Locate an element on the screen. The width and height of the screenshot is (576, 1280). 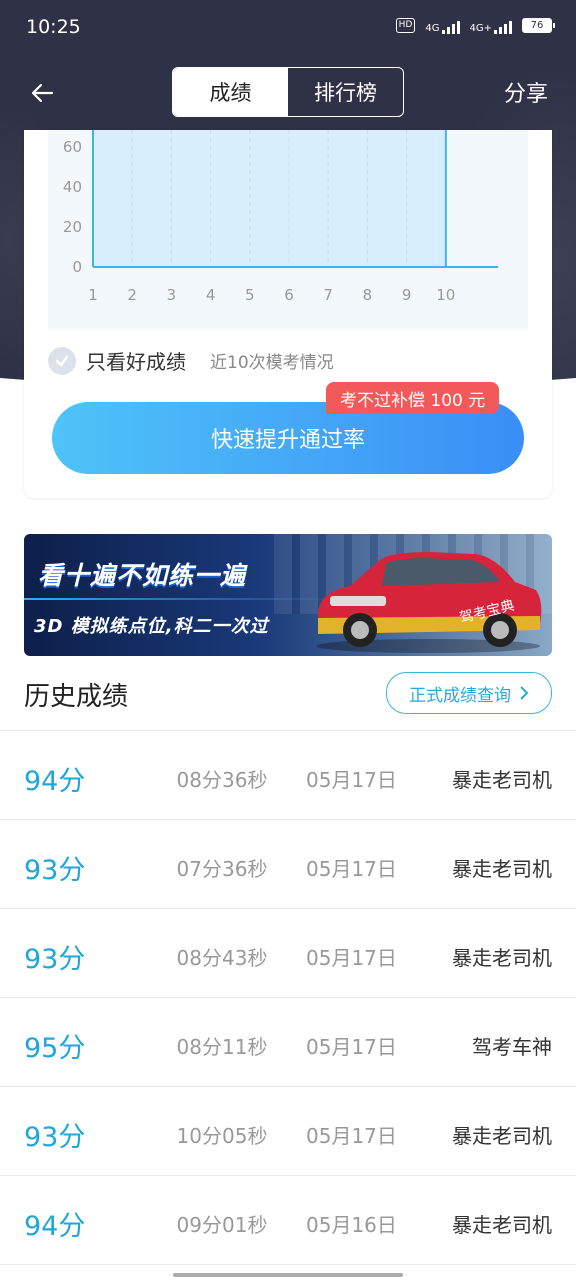
back-arrow-icon is located at coordinates (42, 93).